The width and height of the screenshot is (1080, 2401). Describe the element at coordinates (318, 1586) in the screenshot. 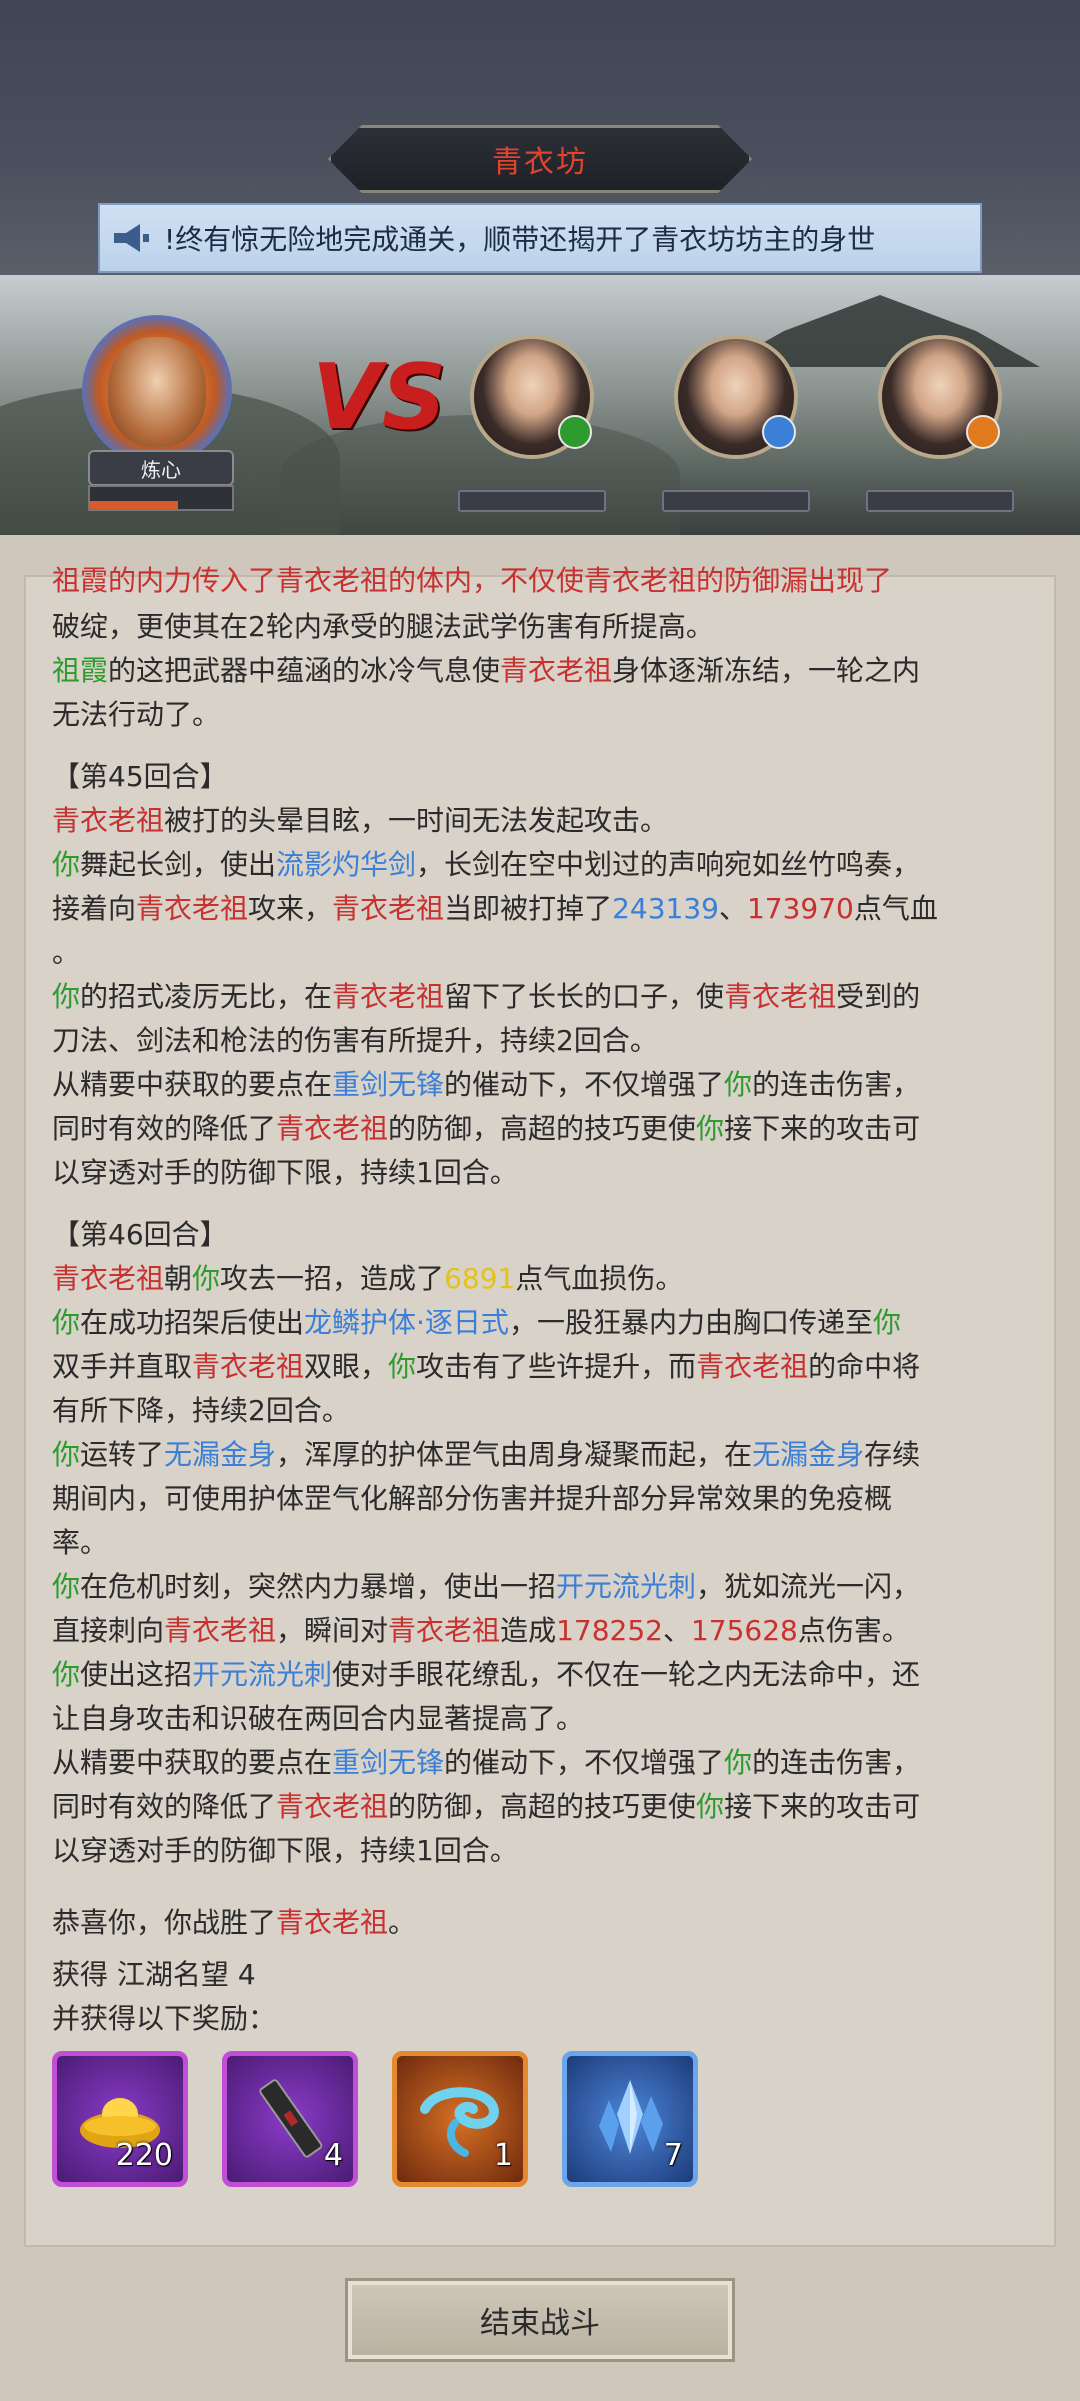

I see `log-text: 在危机时刻，突然内力暴增，使出一招` at that location.